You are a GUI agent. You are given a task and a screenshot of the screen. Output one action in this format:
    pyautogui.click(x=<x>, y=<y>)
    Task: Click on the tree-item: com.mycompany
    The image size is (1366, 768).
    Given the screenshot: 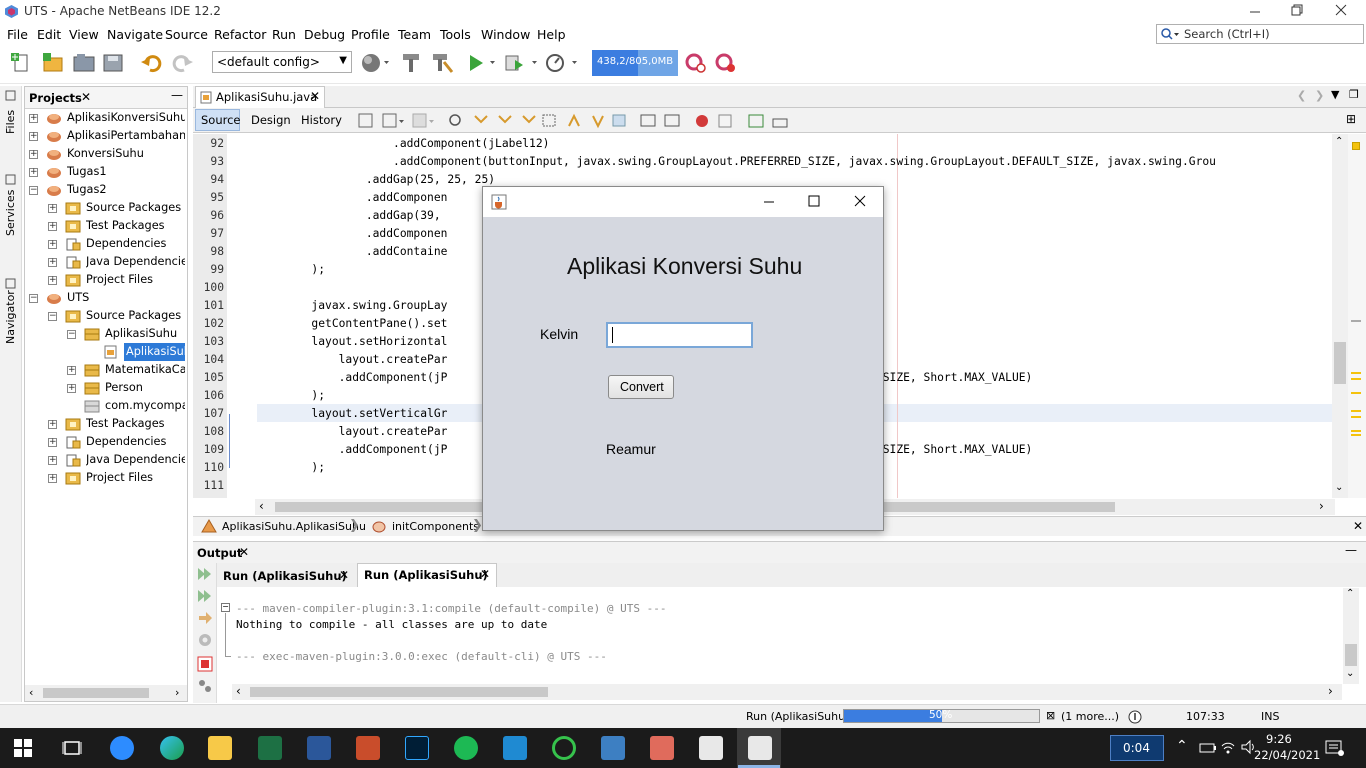 What is the action you would take?
    pyautogui.click(x=145, y=406)
    